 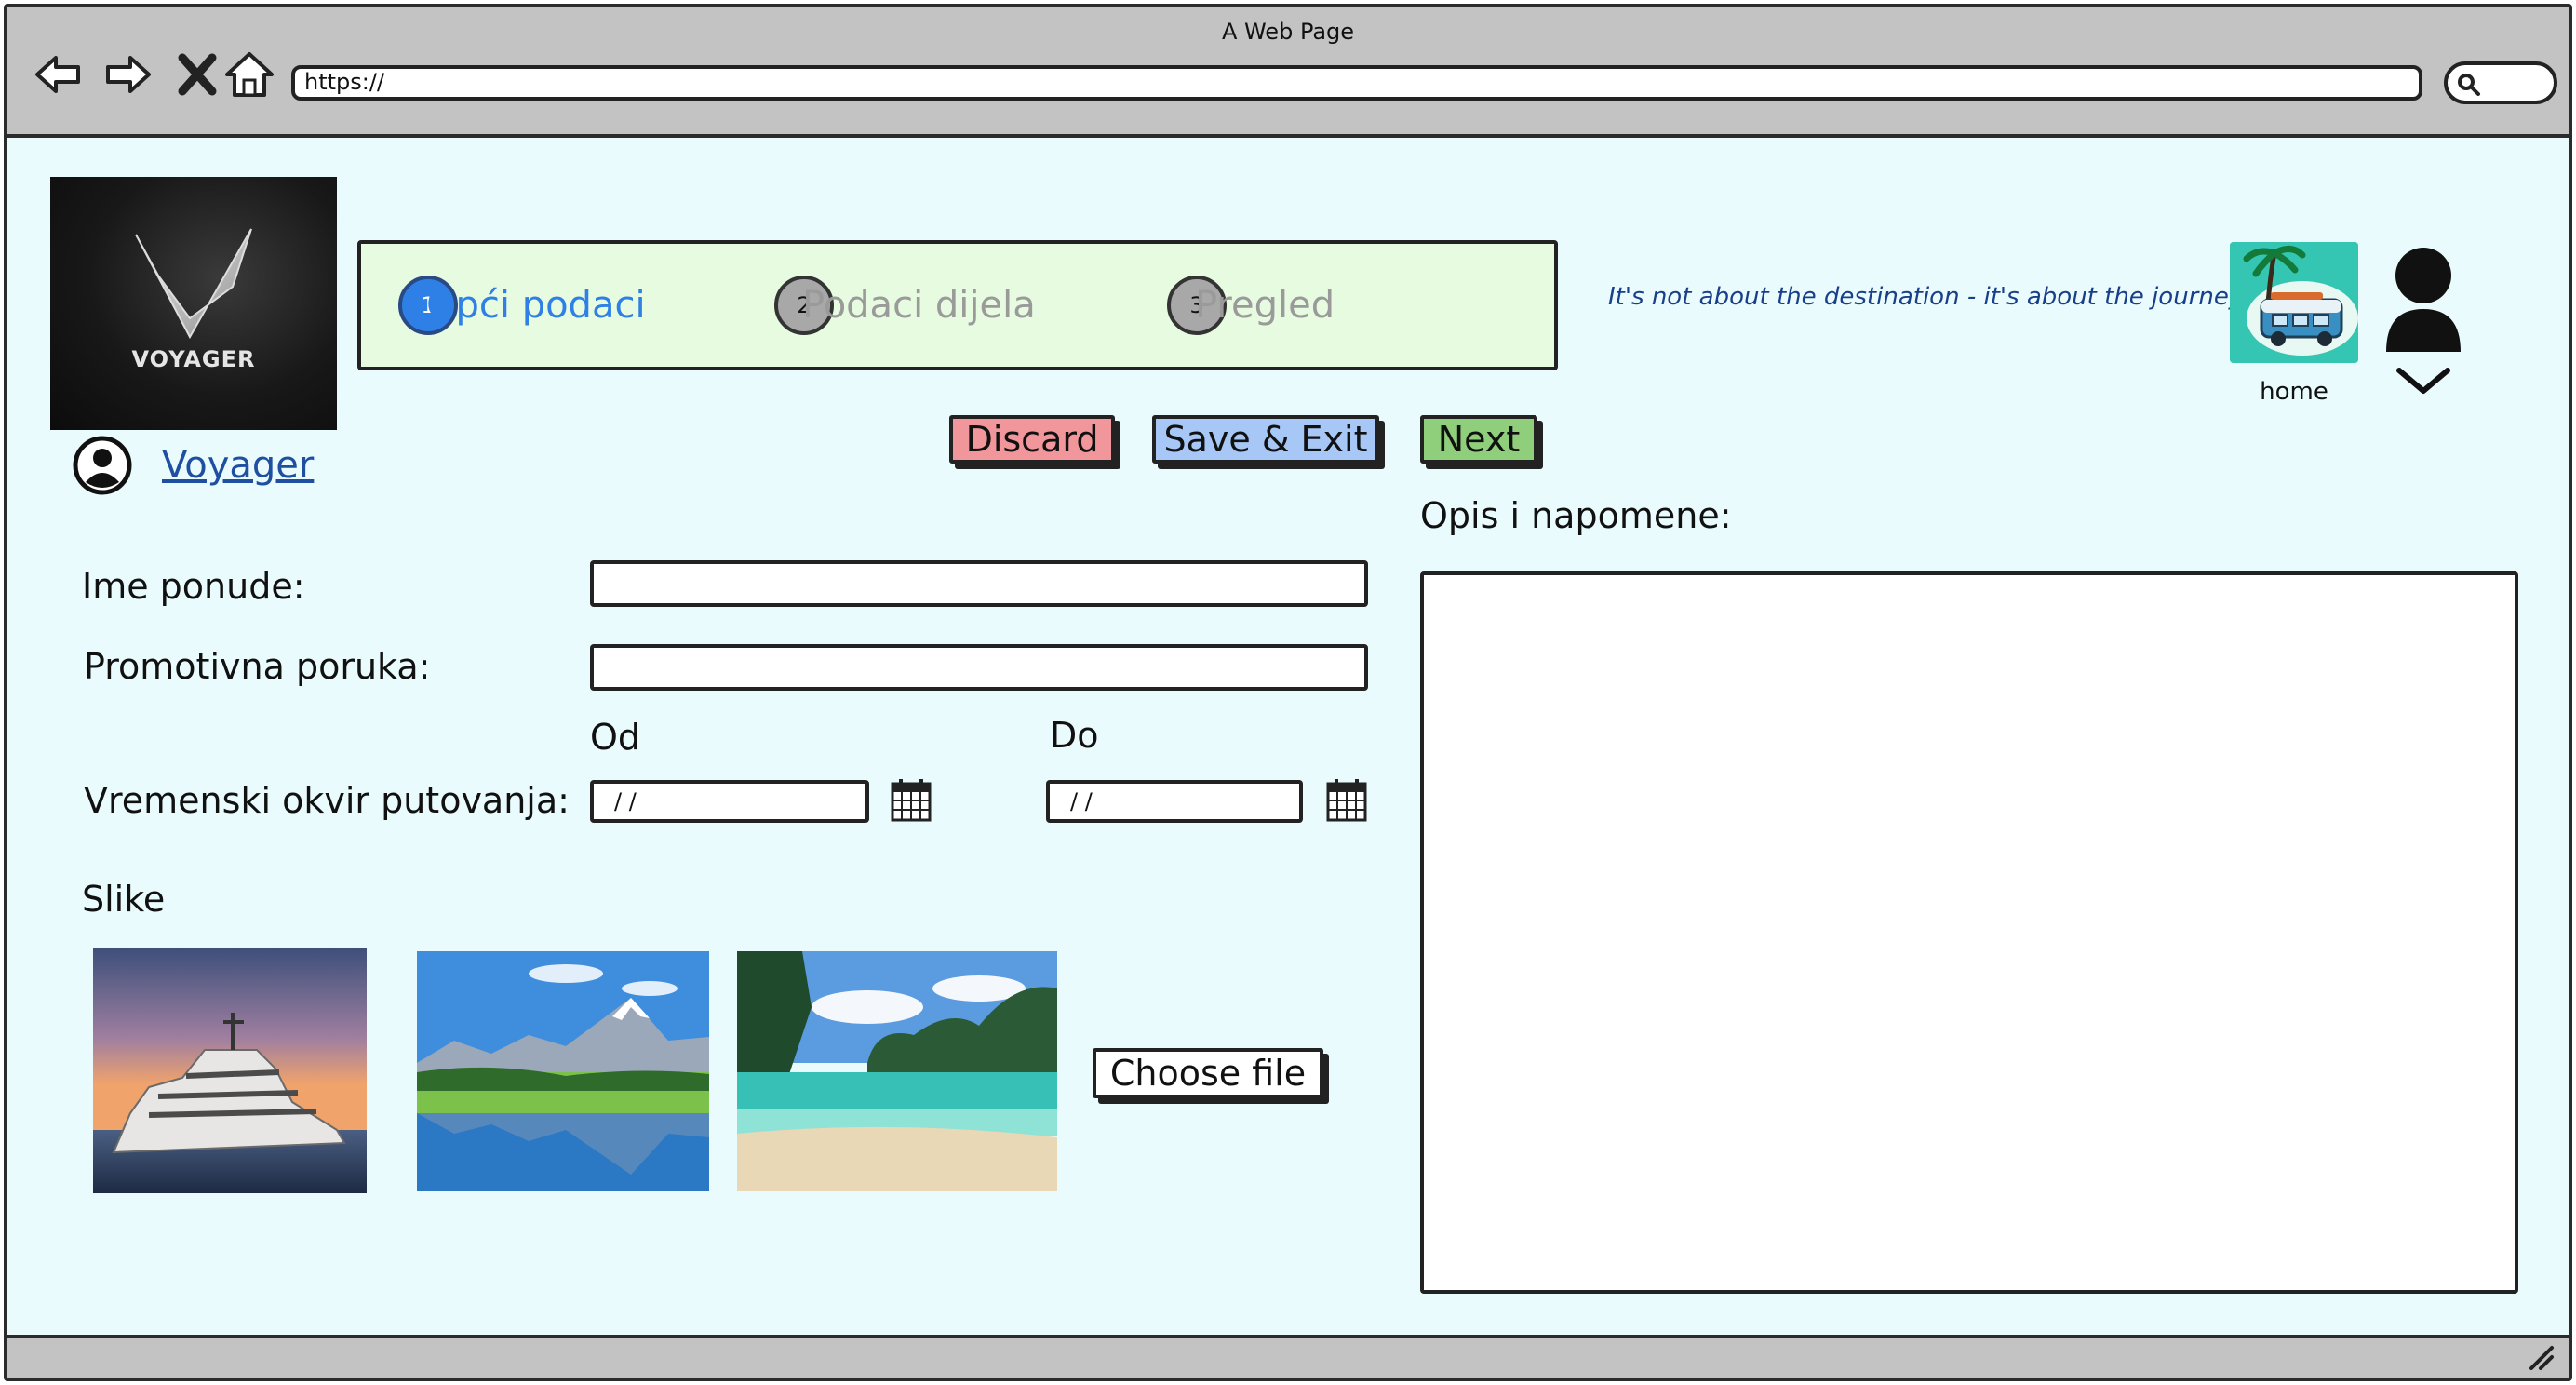 I want to click on back-arrow-icon, so click(x=58, y=74).